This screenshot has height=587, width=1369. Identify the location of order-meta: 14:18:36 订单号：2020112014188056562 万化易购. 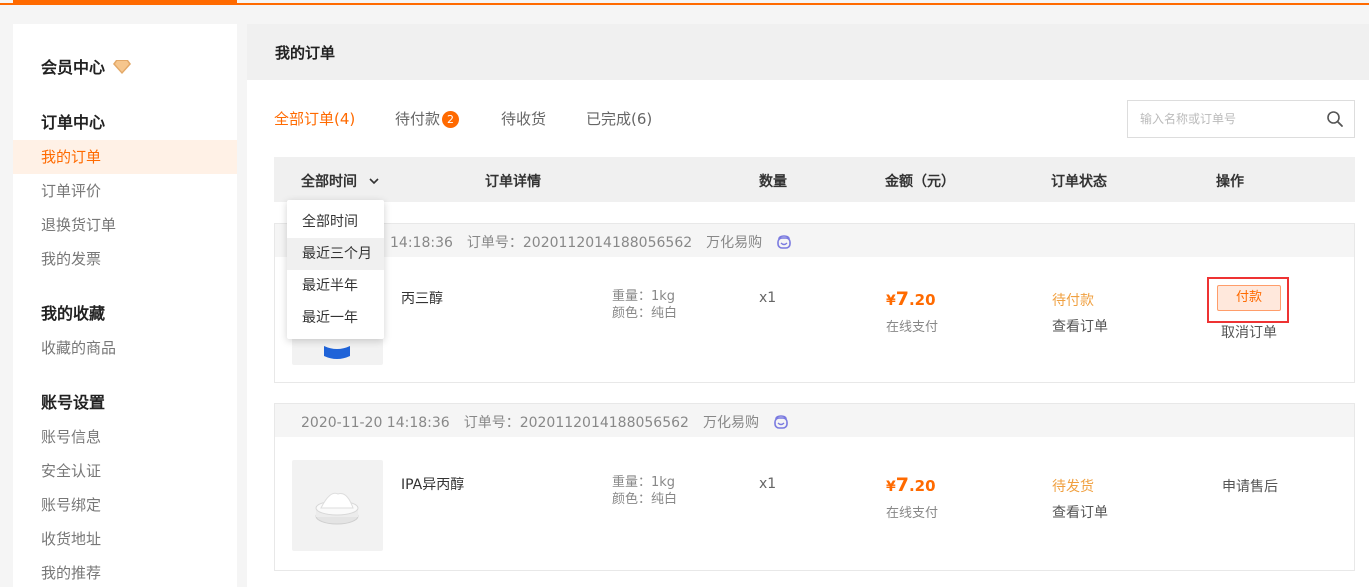
(591, 242).